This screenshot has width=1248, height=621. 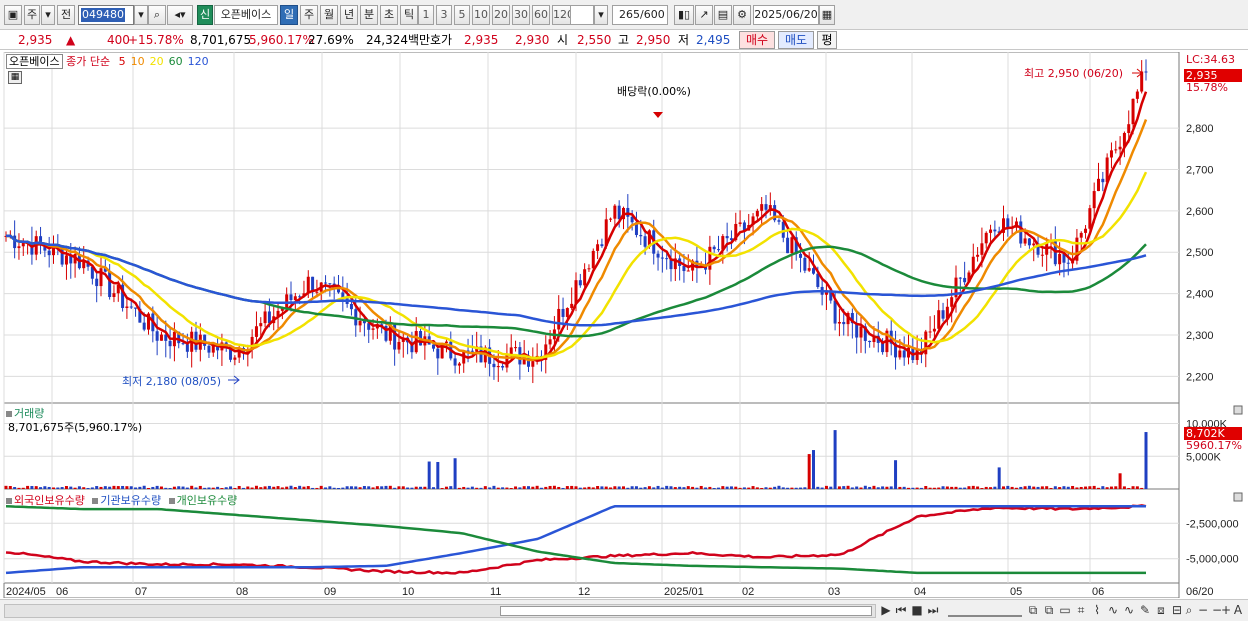 I want to click on tool-icon-6: ∿, so click(x=1113, y=611).